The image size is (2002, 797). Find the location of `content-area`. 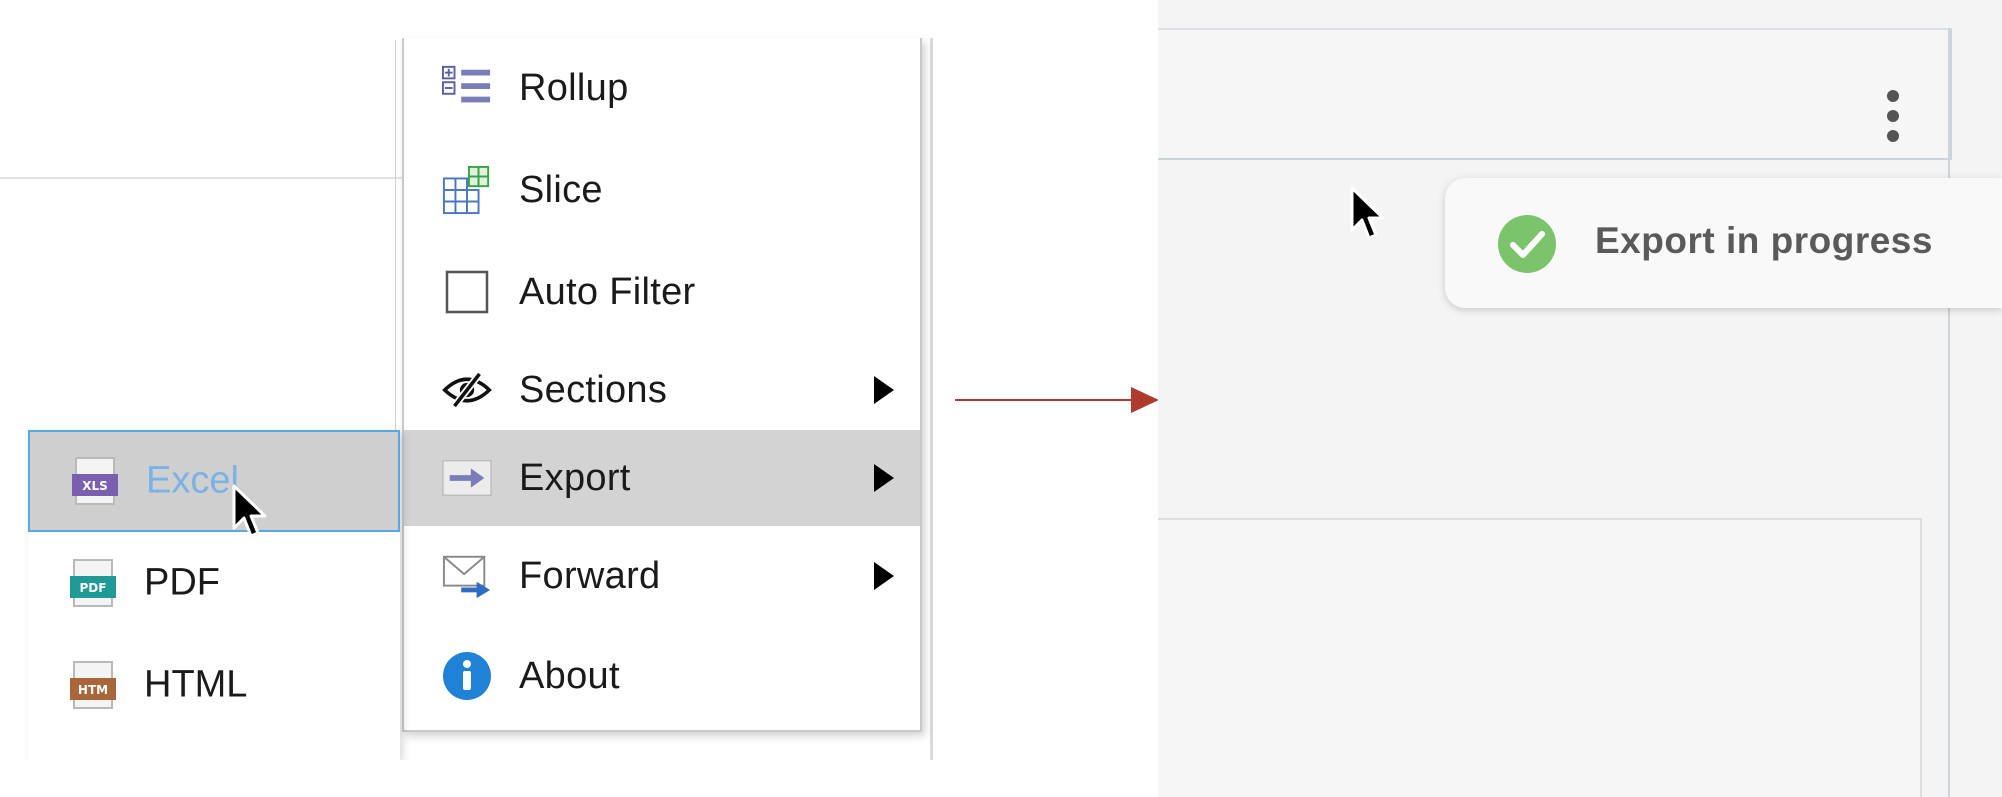

content-area is located at coordinates (1540, 657).